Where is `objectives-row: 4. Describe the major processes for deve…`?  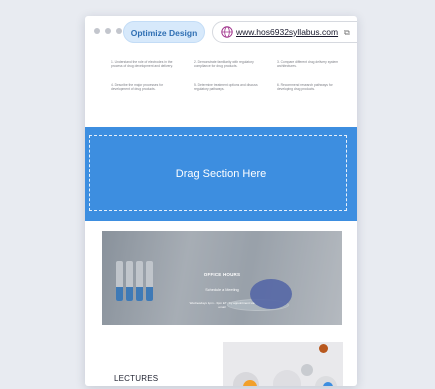
objectives-row: 4. Describe the major processes for deve… is located at coordinates (229, 87).